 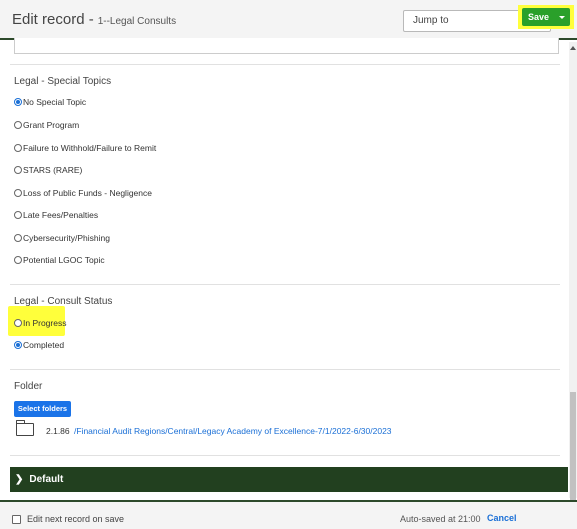 What do you see at coordinates (66, 238) in the screenshot?
I see `radio-label: Cybersecurity/Phishing` at bounding box center [66, 238].